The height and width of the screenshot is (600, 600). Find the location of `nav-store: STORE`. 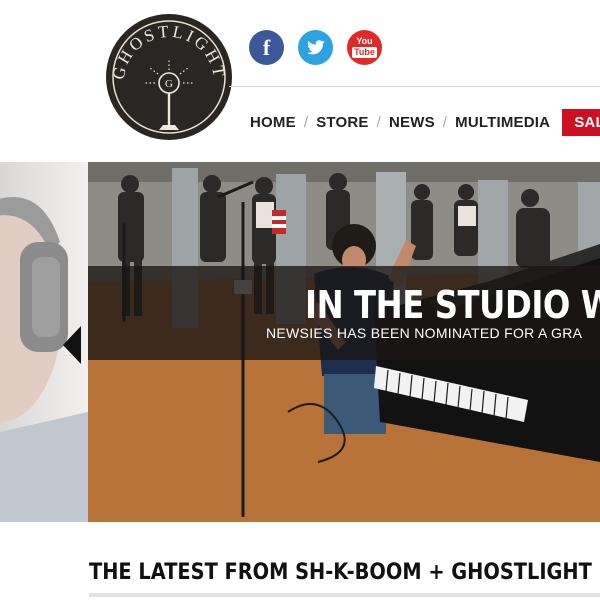

nav-store: STORE is located at coordinates (342, 122).